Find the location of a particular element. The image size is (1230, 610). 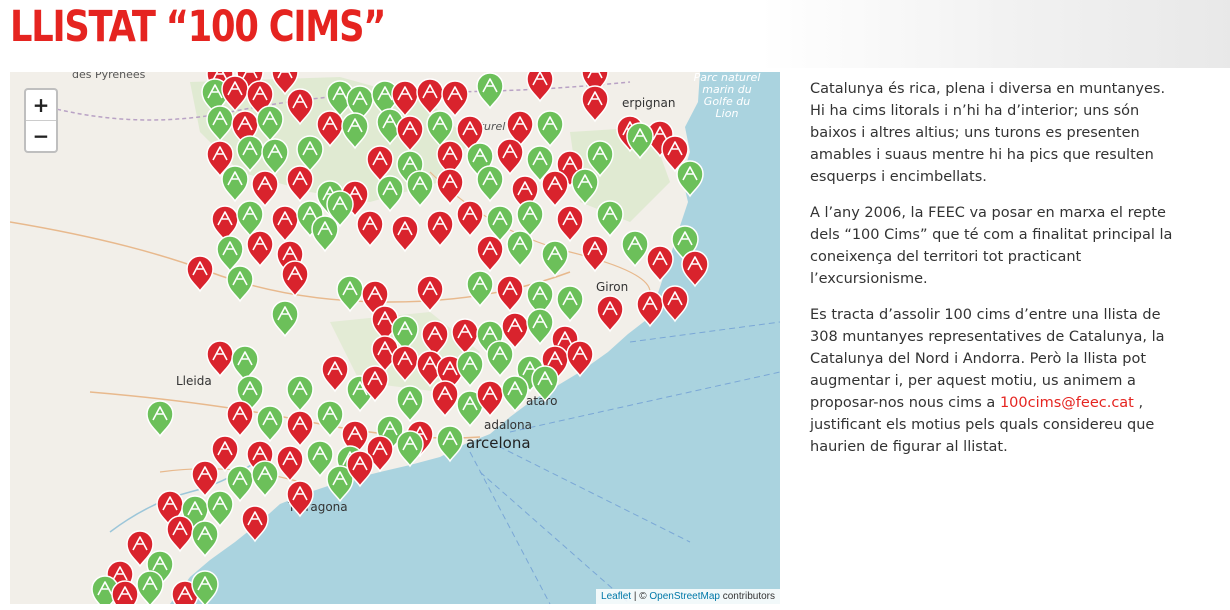

leaflet-link: Leaflet is located at coordinates (616, 596).